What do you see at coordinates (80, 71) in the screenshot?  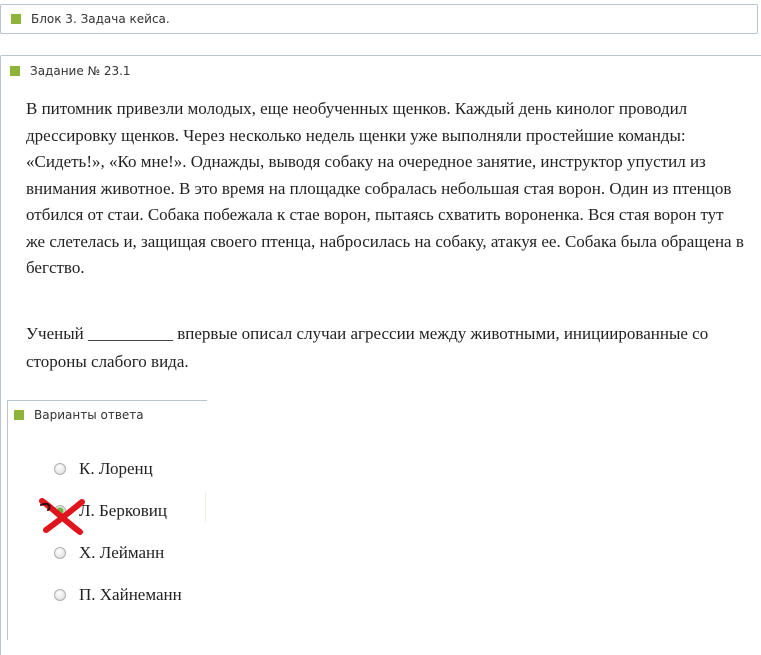 I see `task-title: Задание № 23.1` at bounding box center [80, 71].